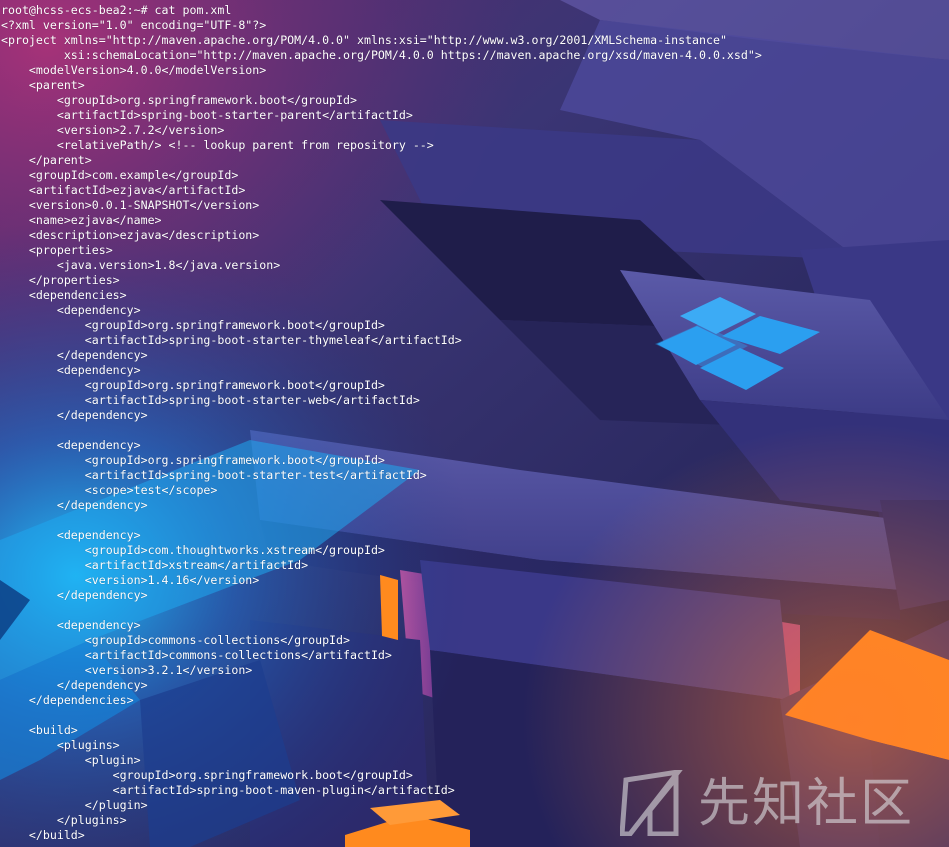  What do you see at coordinates (127, 670) in the screenshot?
I see `terminal-line: <version>3.2.1</version>` at bounding box center [127, 670].